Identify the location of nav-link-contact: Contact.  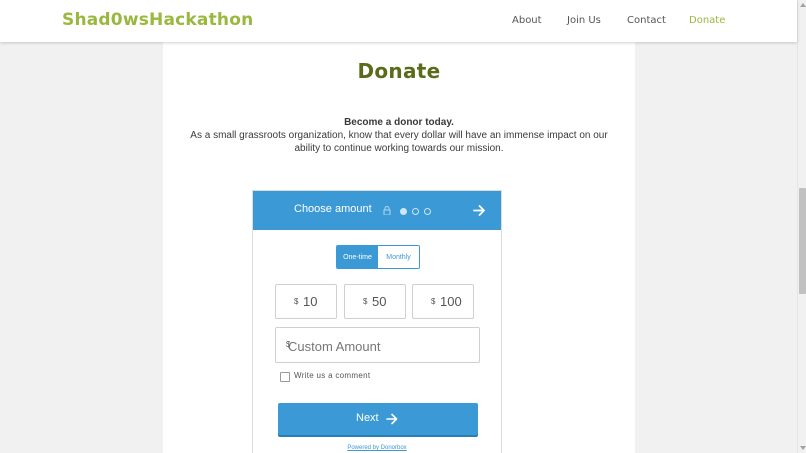
(646, 20).